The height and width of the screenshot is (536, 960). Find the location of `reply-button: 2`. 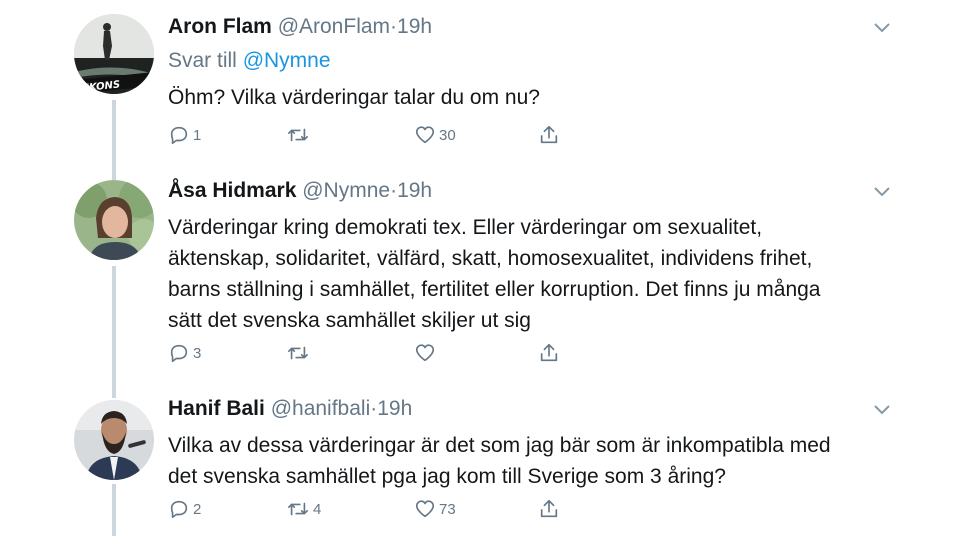

reply-button: 2 is located at coordinates (184, 509).